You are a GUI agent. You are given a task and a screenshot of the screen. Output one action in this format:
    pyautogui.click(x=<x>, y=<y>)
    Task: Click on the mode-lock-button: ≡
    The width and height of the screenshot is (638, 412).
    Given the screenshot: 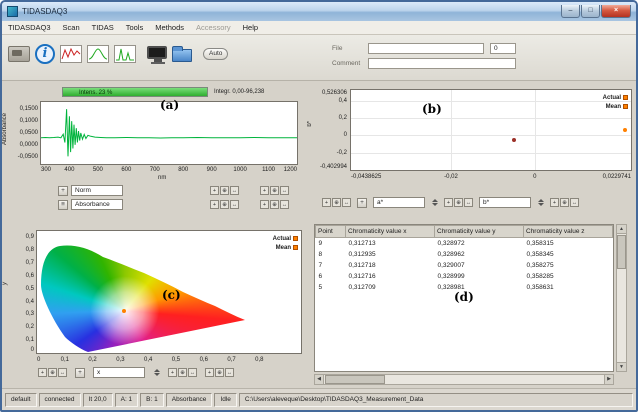 What is the action you would take?
    pyautogui.click(x=63, y=204)
    